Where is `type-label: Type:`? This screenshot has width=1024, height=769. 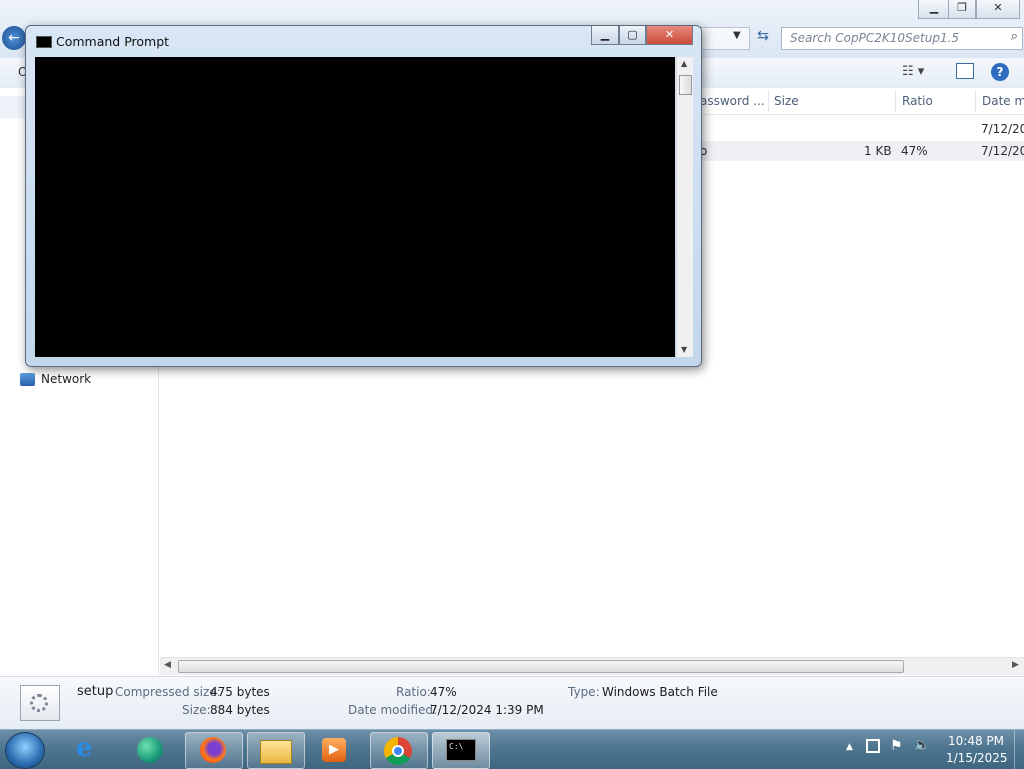 type-label: Type: is located at coordinates (584, 692).